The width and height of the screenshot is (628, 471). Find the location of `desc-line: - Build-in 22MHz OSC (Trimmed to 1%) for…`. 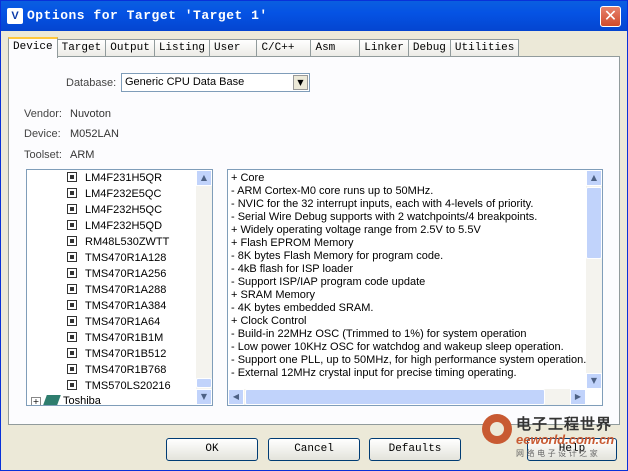

desc-line: - Build-in 22MHz OSC (Trimmed to 1%) for… is located at coordinates (379, 334).